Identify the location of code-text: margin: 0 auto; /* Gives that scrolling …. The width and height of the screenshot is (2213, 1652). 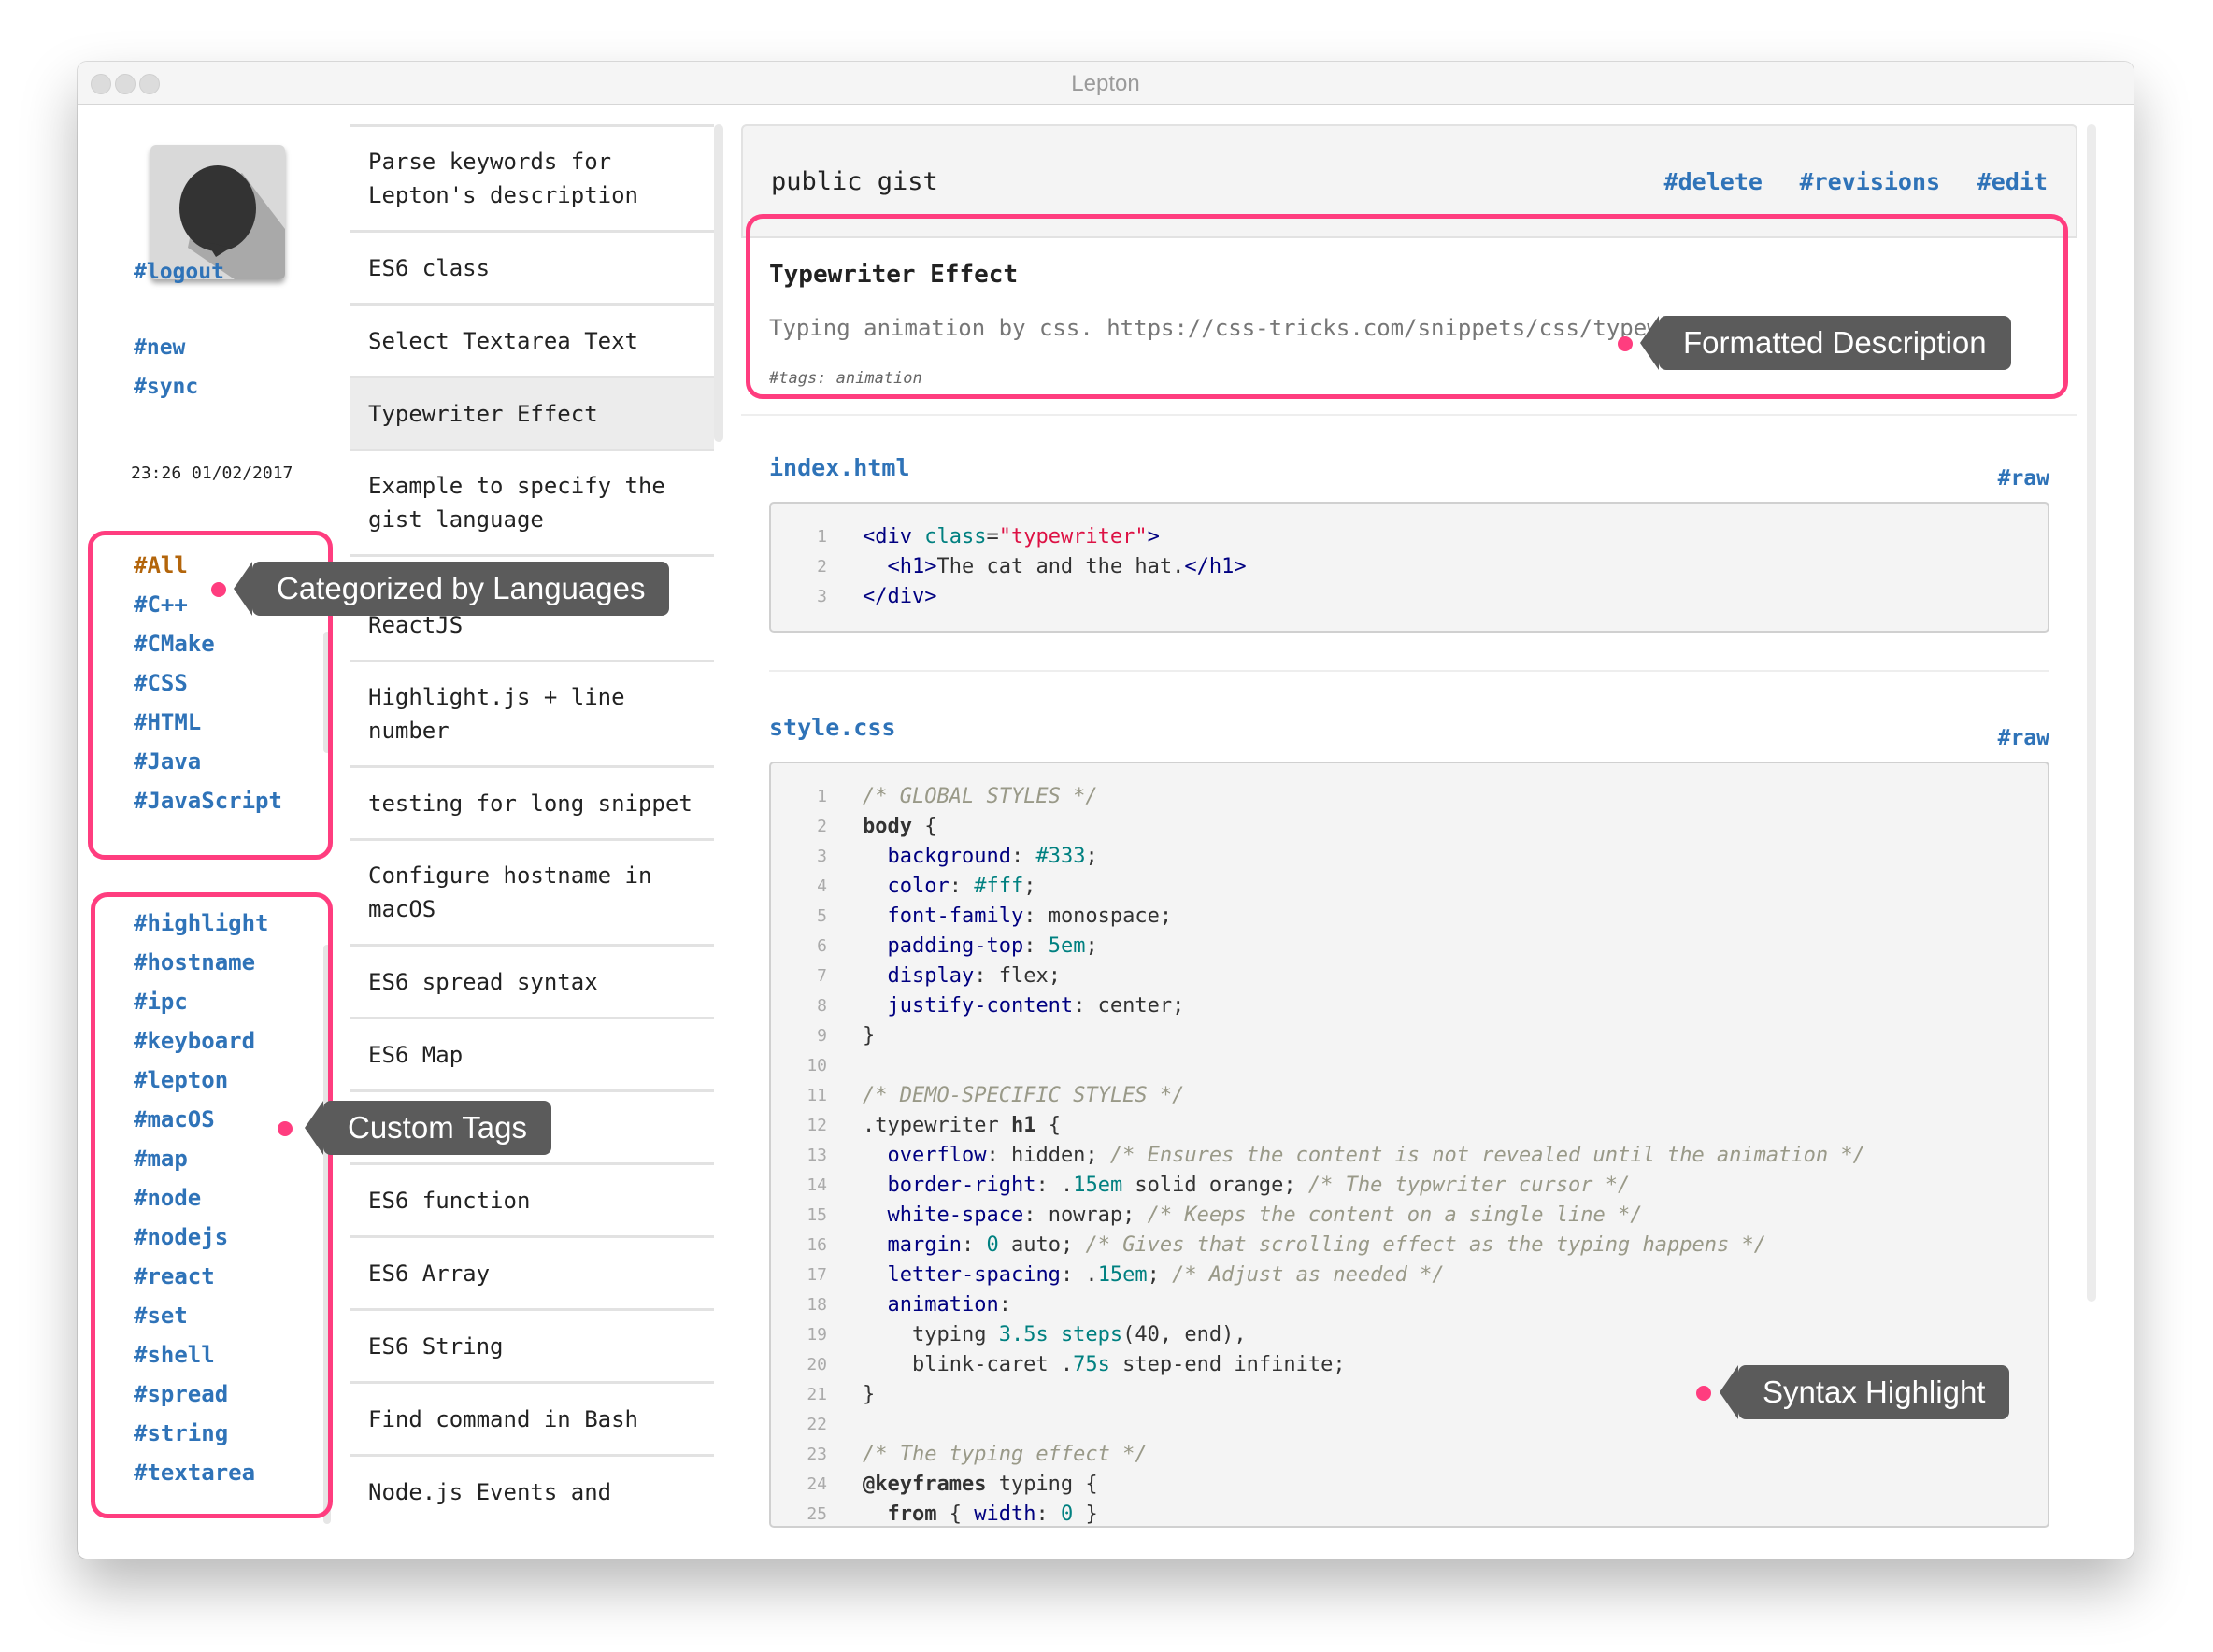
(1315, 1246).